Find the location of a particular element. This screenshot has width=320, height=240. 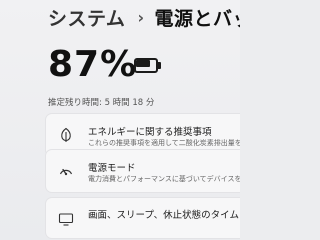

estimated-time-remaining: 推定残り時間: 5 時間 18 分 is located at coordinates (101, 103).